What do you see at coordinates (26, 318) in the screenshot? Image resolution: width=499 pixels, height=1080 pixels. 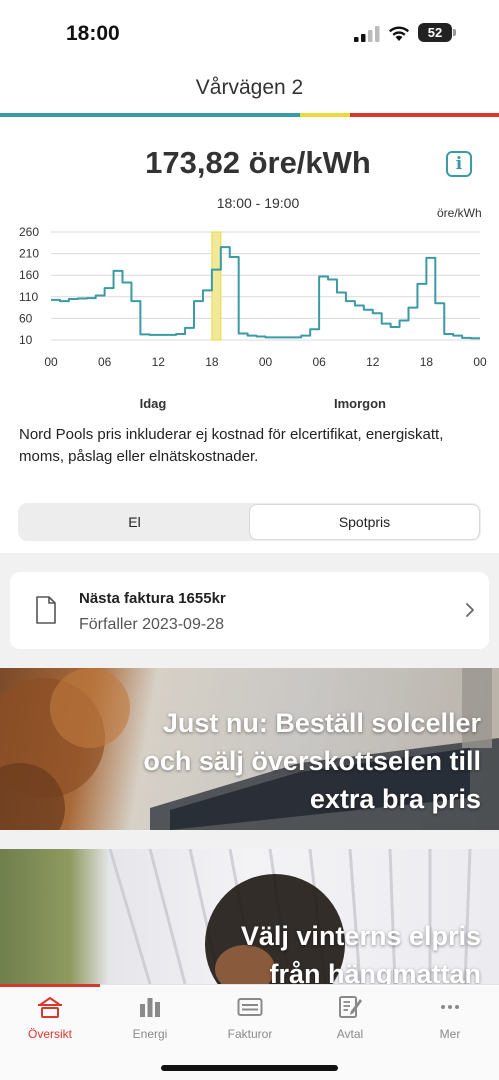 I see `y-tick-label: 60` at bounding box center [26, 318].